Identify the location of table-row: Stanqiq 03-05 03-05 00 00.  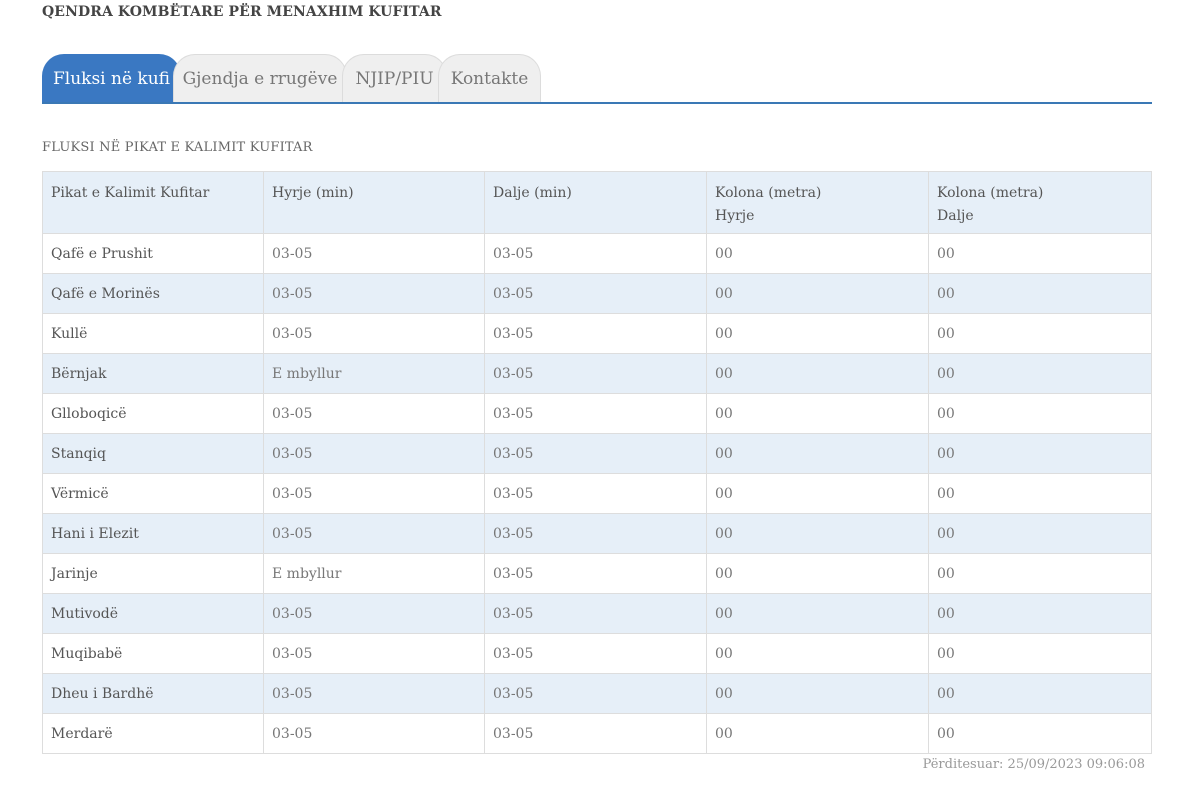
(597, 453).